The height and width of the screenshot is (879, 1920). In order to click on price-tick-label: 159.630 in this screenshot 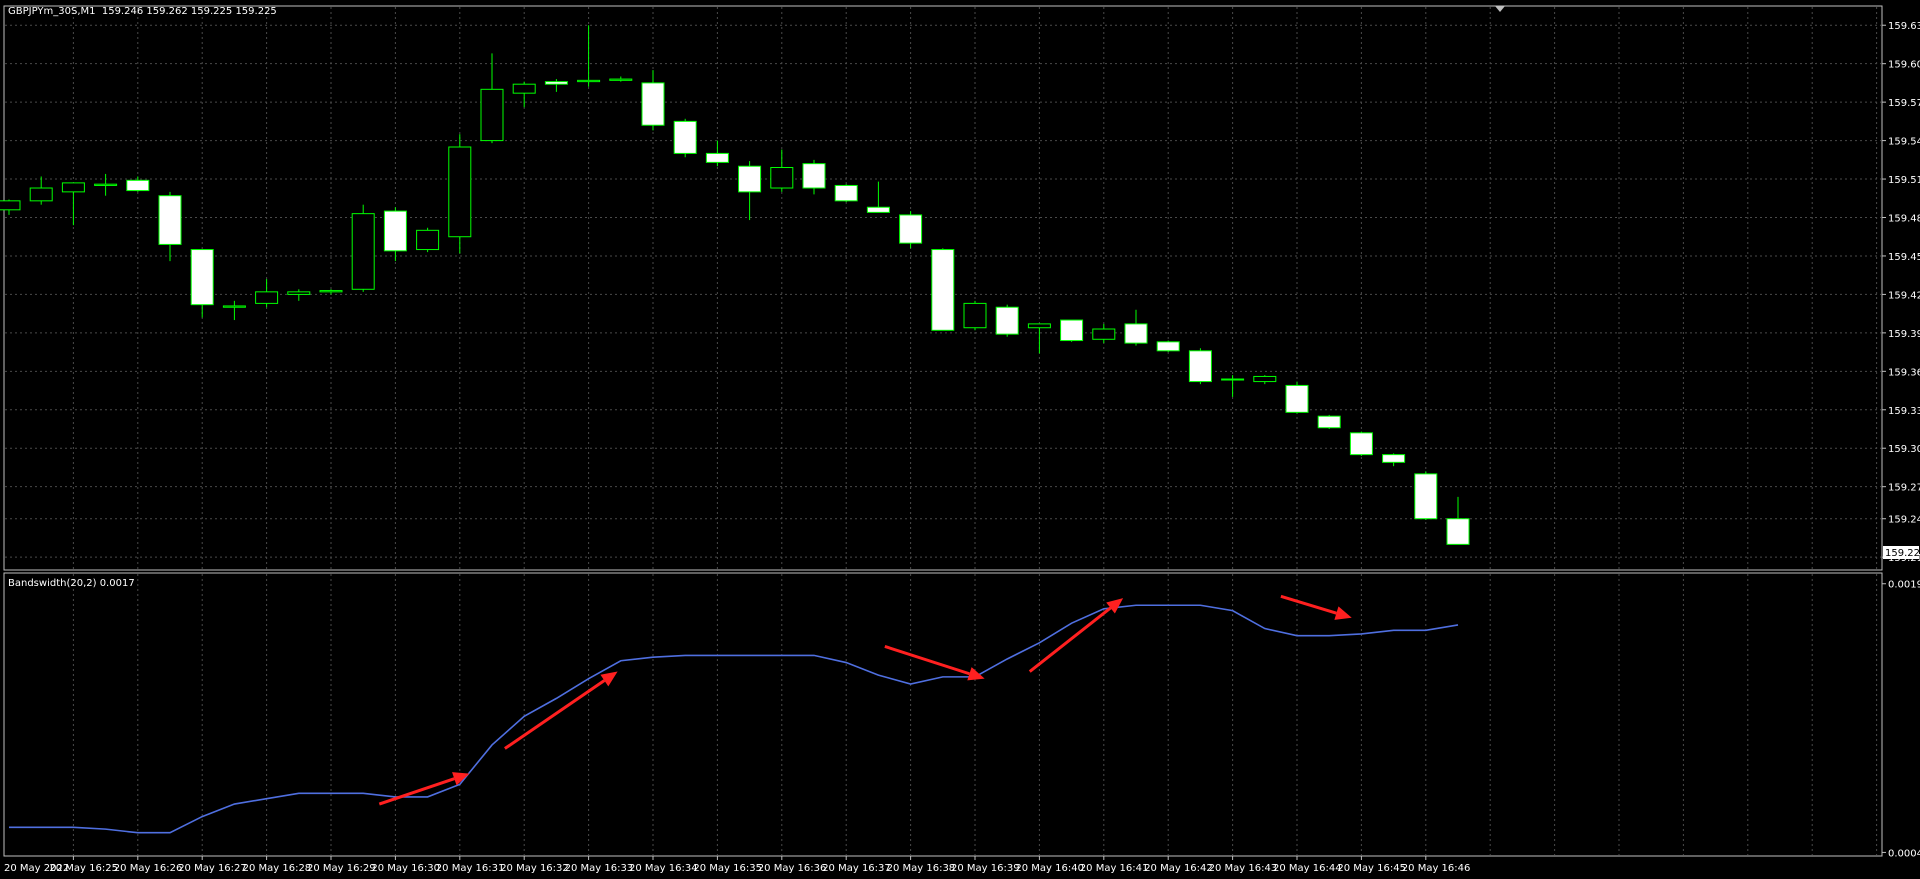, I will do `click(1904, 26)`.